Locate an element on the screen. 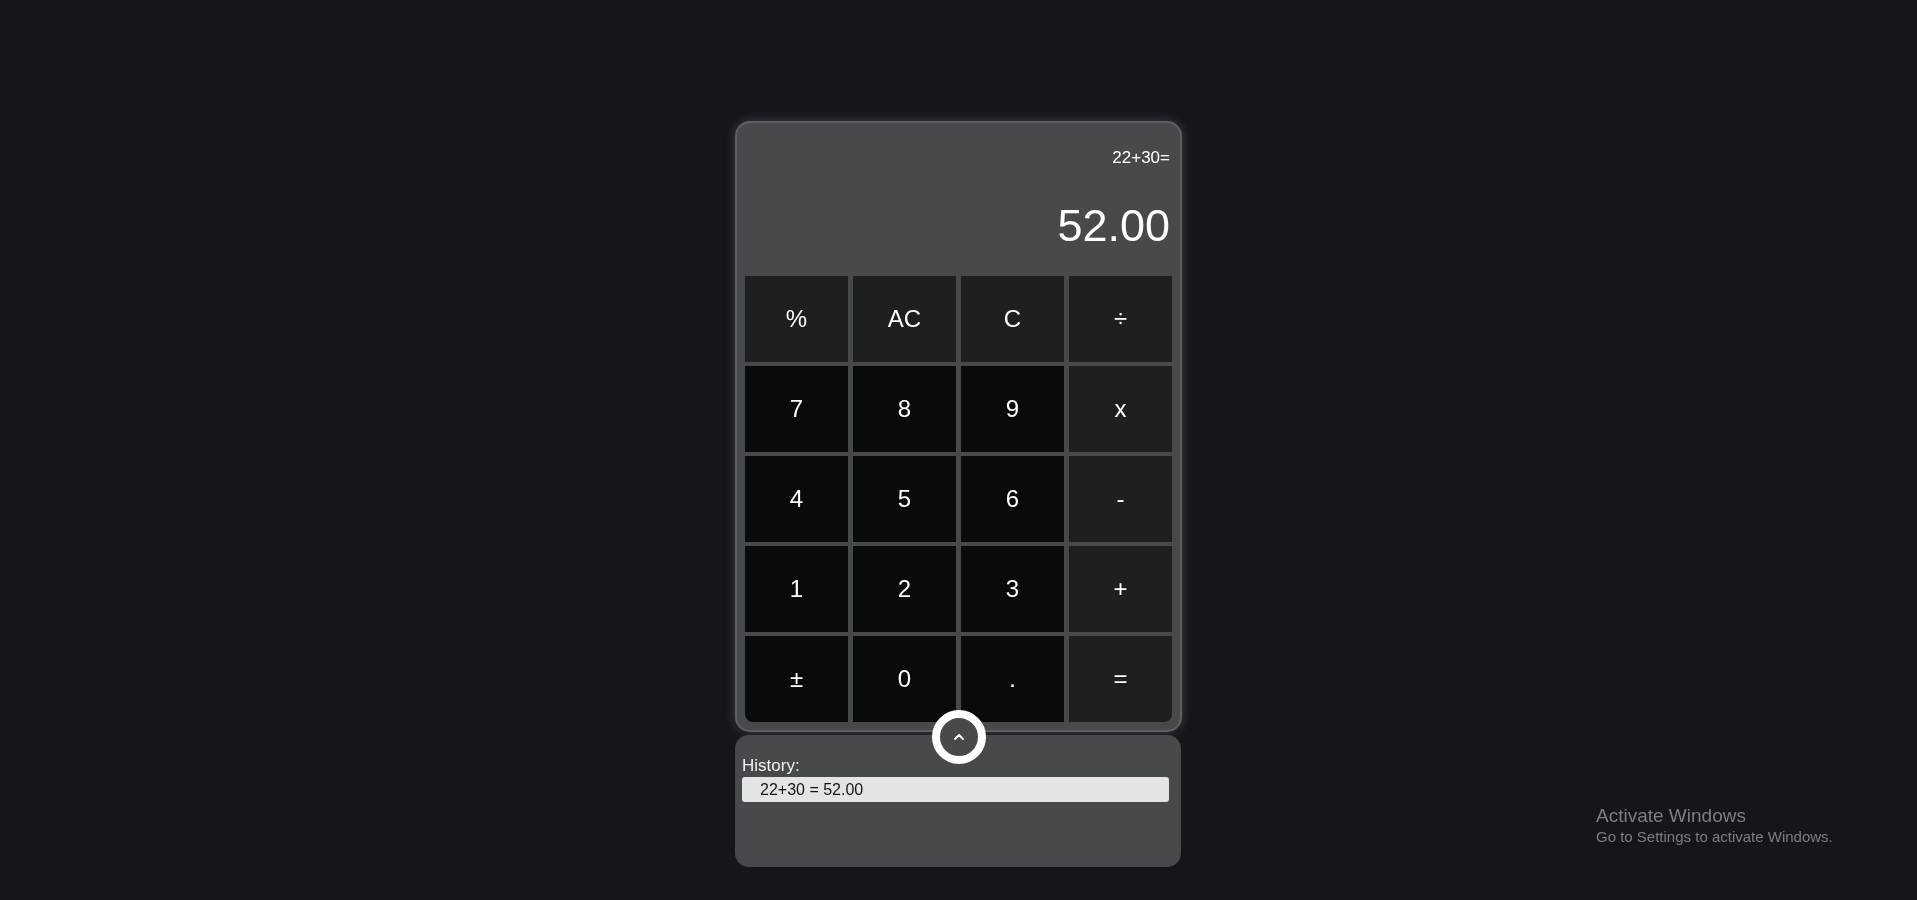  calculator-key: % is located at coordinates (796, 319).